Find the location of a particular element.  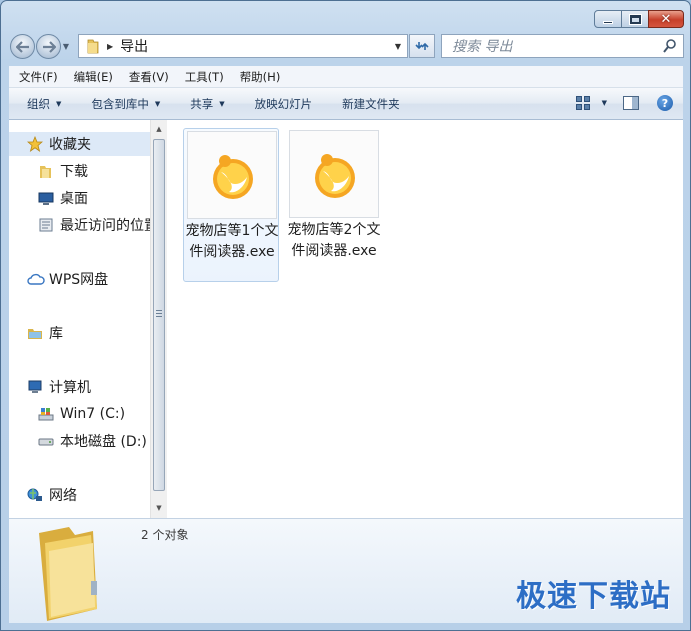

nav-computer-label: 计算机 is located at coordinates (70, 388).